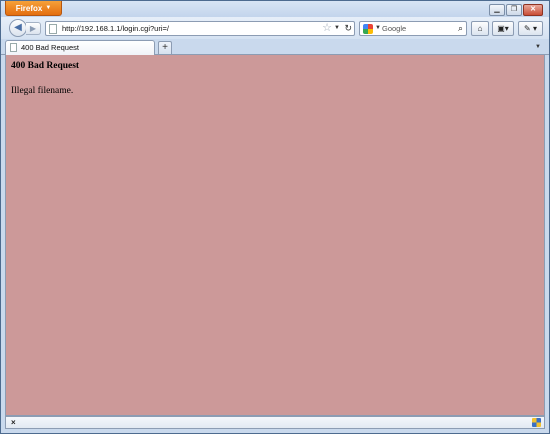 The width and height of the screenshot is (550, 434). Describe the element at coordinates (200, 28) in the screenshot. I see `url-bar: http://192.168.1.1/login.cgi?uri=/ ☆ ▼ ↻` at that location.